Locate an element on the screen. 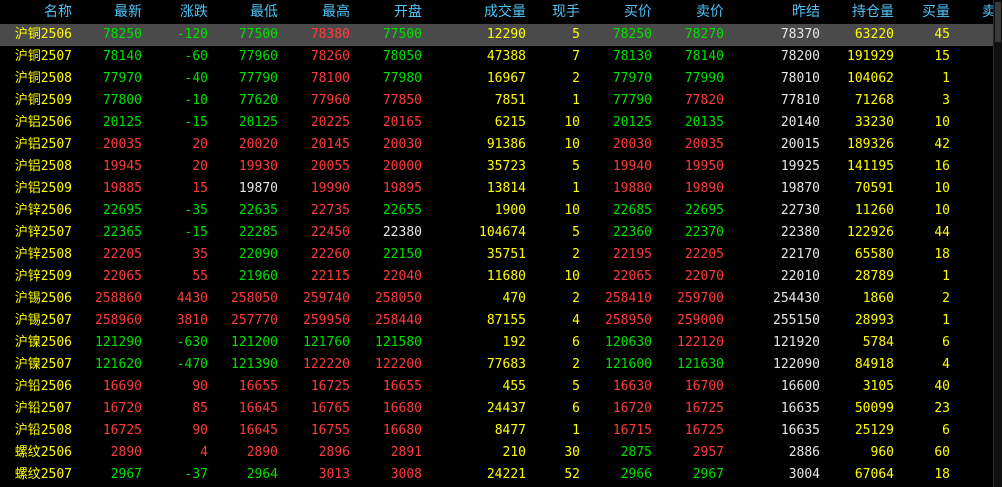 The width and height of the screenshot is (1002, 487). cell-ask: 16725 is located at coordinates (704, 430).